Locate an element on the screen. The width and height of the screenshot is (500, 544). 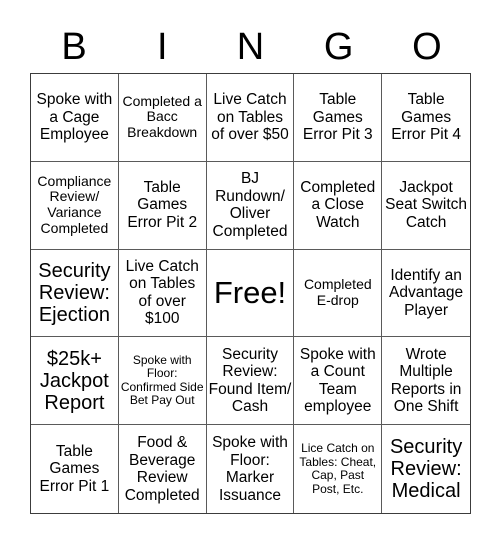
cell-label: Table Games Error Pit 3 is located at coordinates (337, 117).